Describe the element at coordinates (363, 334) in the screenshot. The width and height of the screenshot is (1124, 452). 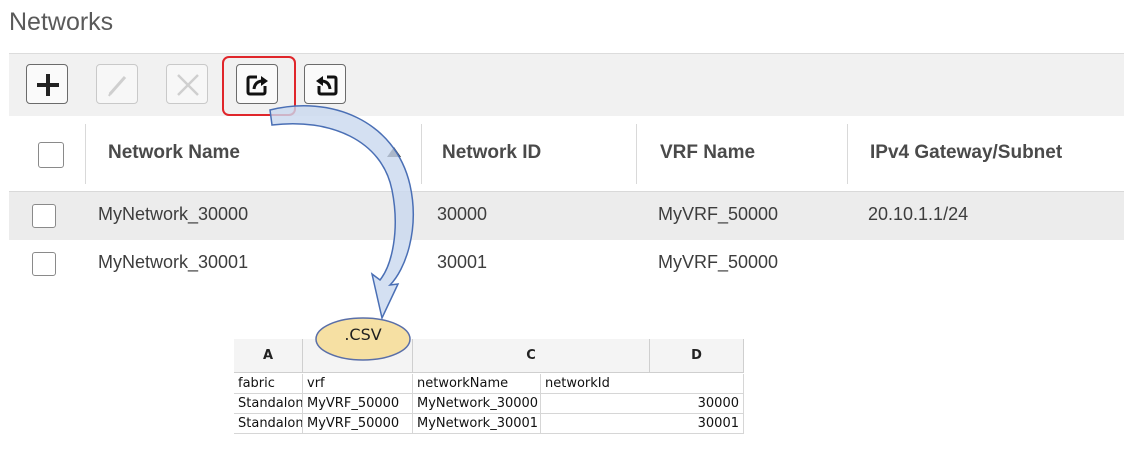
I see `csv-badge-label: .CSV` at that location.